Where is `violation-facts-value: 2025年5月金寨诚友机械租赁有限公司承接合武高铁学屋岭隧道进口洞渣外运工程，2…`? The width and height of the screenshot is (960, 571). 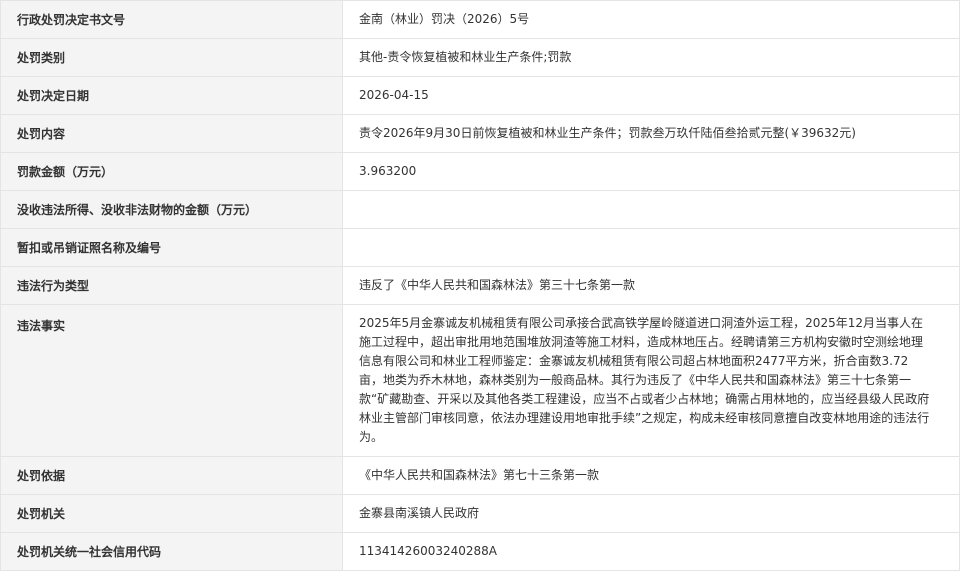 violation-facts-value: 2025年5月金寨诚友机械租赁有限公司承接合武高铁学屋岭隧道进口洞渣外运工程，2… is located at coordinates (644, 380).